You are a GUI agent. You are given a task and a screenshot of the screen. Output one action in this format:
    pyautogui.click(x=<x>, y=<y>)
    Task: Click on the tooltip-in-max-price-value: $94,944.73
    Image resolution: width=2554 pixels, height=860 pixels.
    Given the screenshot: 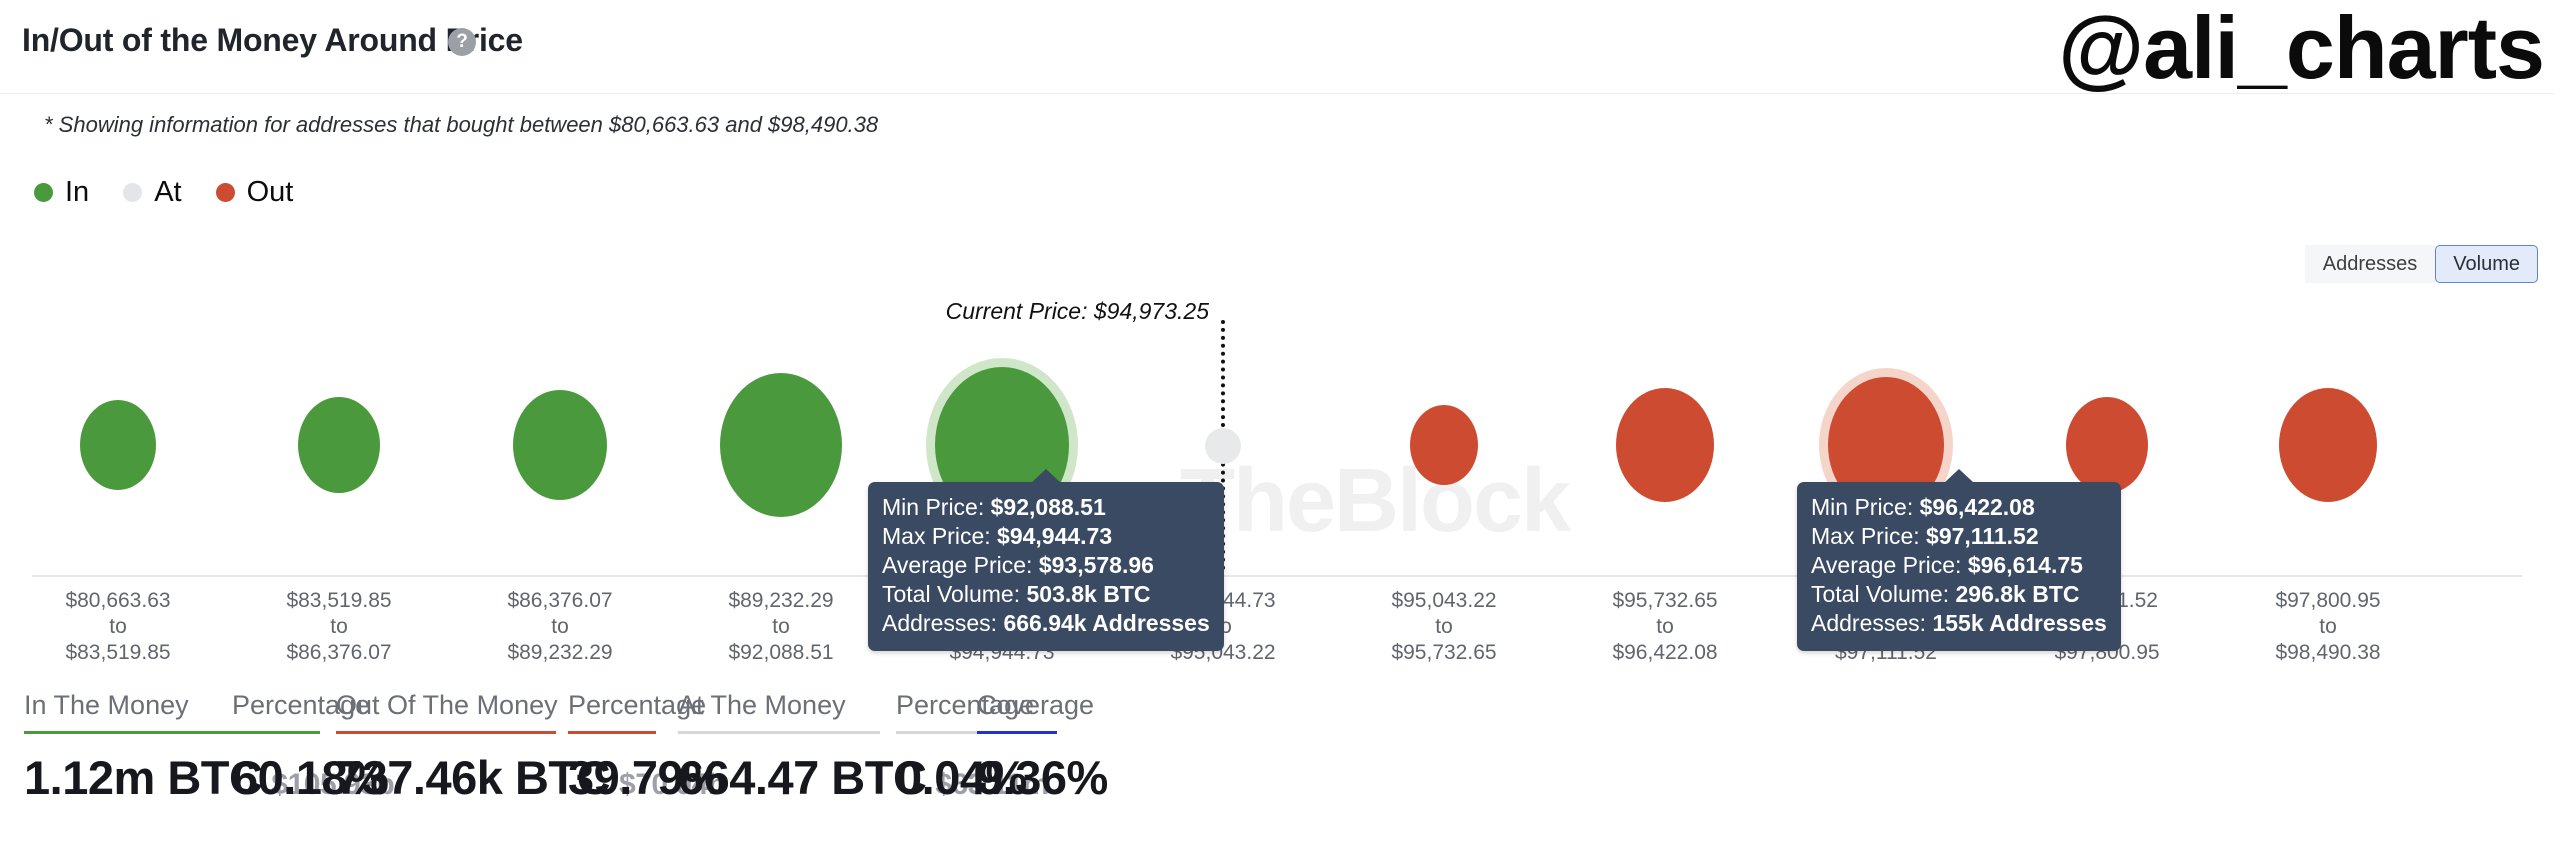 What is the action you would take?
    pyautogui.click(x=1055, y=536)
    